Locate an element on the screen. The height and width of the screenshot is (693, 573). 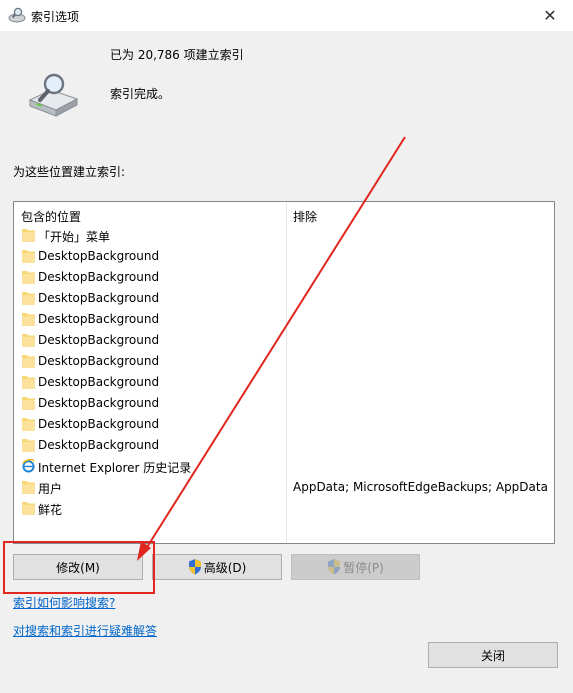
indexing-drive-icon is located at coordinates (53, 95).